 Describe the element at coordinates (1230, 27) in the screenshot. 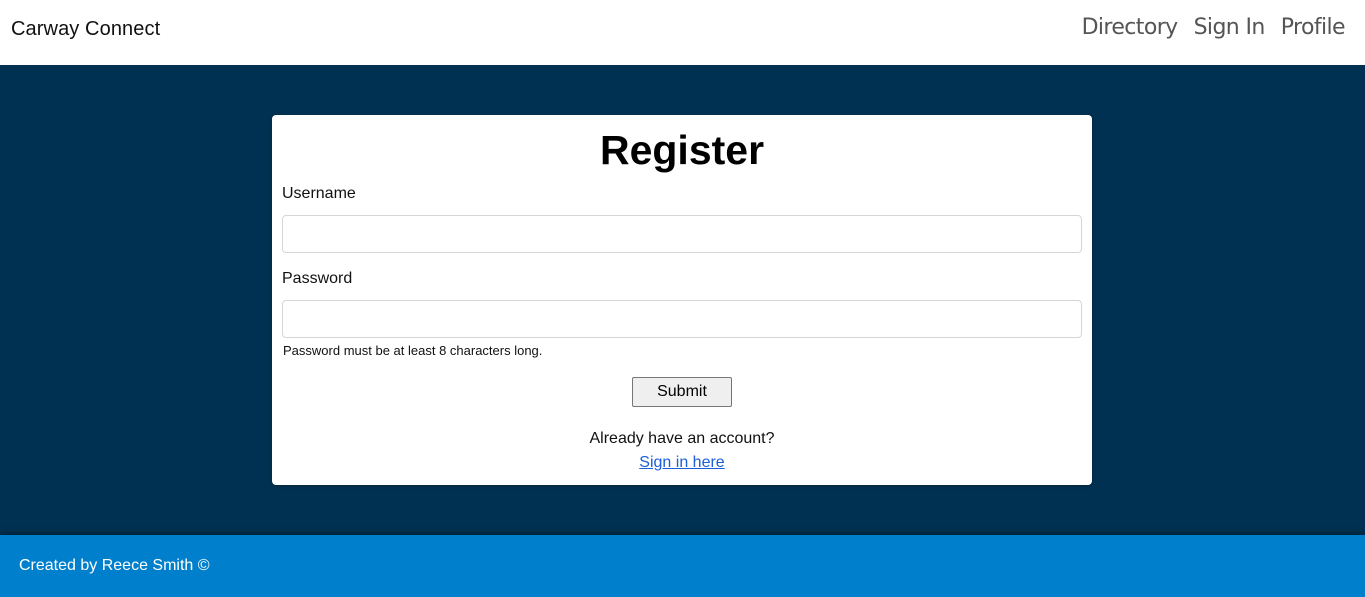

I see `nav-link-sign-in: Sign In` at that location.